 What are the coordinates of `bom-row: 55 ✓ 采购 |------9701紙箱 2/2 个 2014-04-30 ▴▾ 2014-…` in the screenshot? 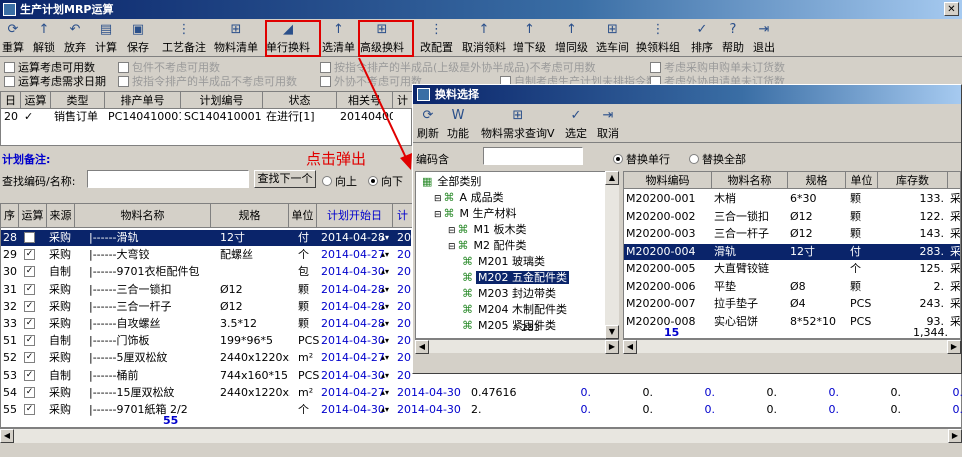 It's located at (481, 410).